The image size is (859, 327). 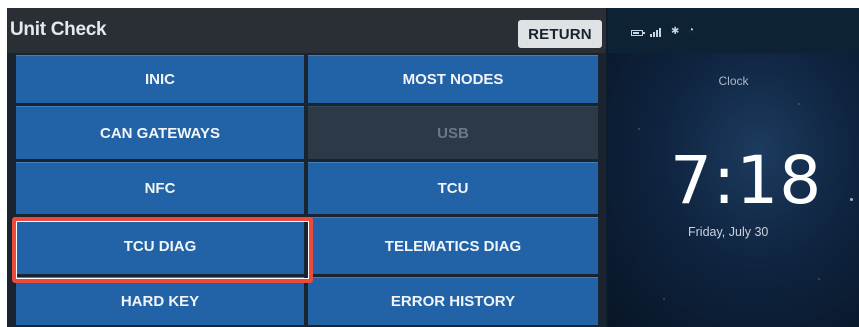 I want to click on clock-date: Friday, July 30, so click(x=728, y=232).